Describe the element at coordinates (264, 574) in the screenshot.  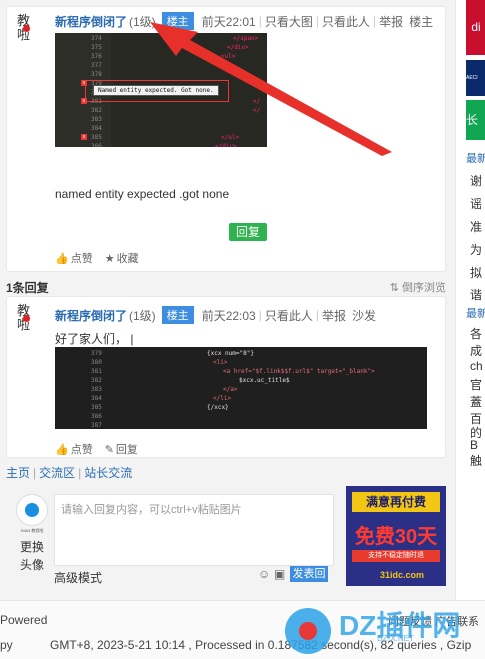
I see `emoji-icon: ☺` at that location.